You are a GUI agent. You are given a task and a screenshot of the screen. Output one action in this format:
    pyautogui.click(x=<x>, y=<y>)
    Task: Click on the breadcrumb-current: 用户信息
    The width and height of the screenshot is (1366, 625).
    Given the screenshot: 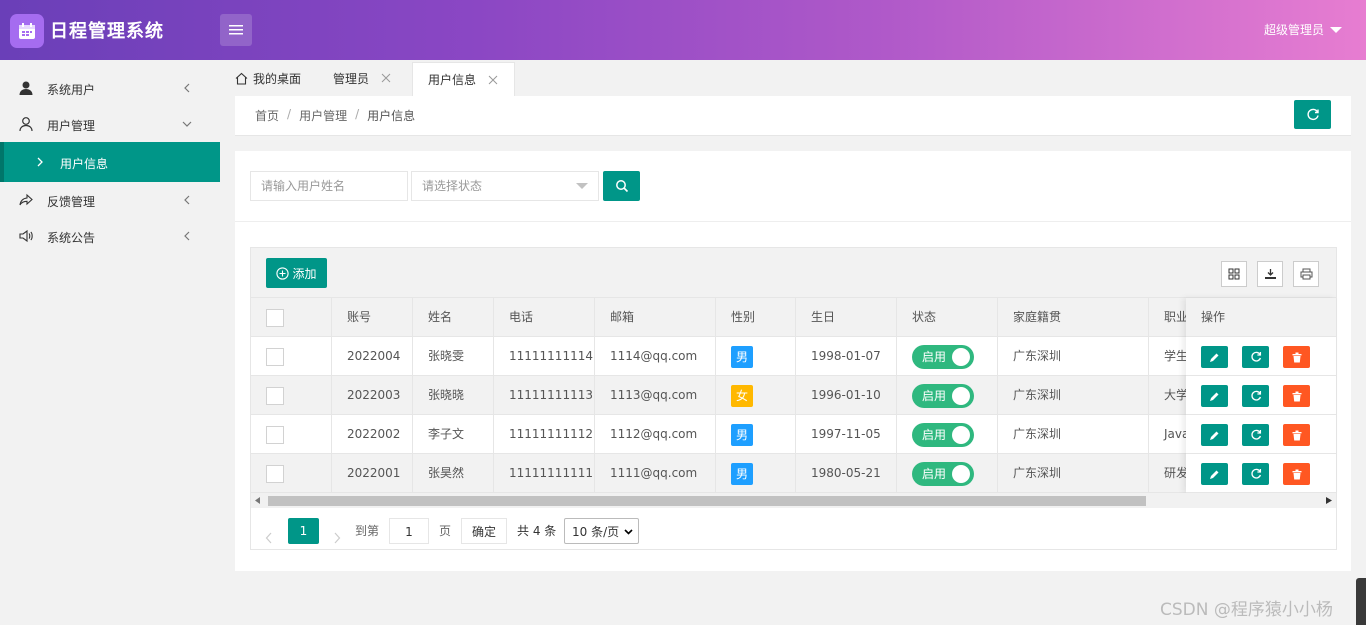 What is the action you would take?
    pyautogui.click(x=391, y=116)
    